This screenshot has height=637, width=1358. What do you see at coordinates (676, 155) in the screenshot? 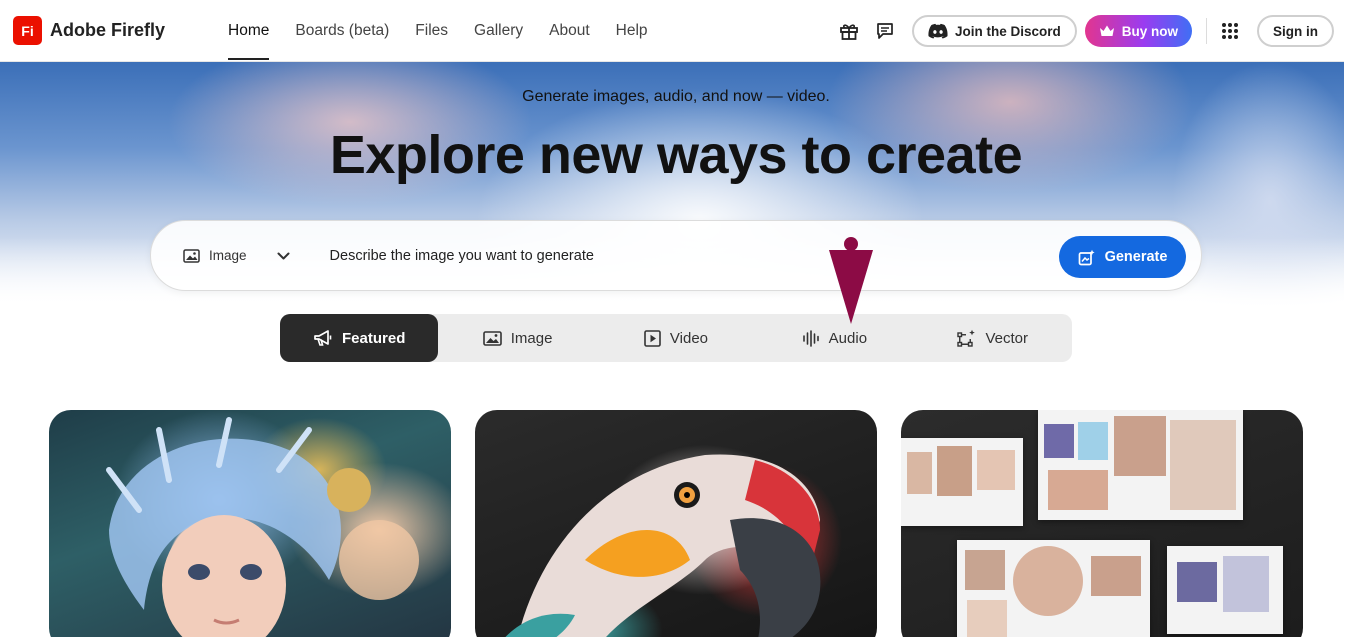
I see `hero-title: Explore new ways to create` at bounding box center [676, 155].